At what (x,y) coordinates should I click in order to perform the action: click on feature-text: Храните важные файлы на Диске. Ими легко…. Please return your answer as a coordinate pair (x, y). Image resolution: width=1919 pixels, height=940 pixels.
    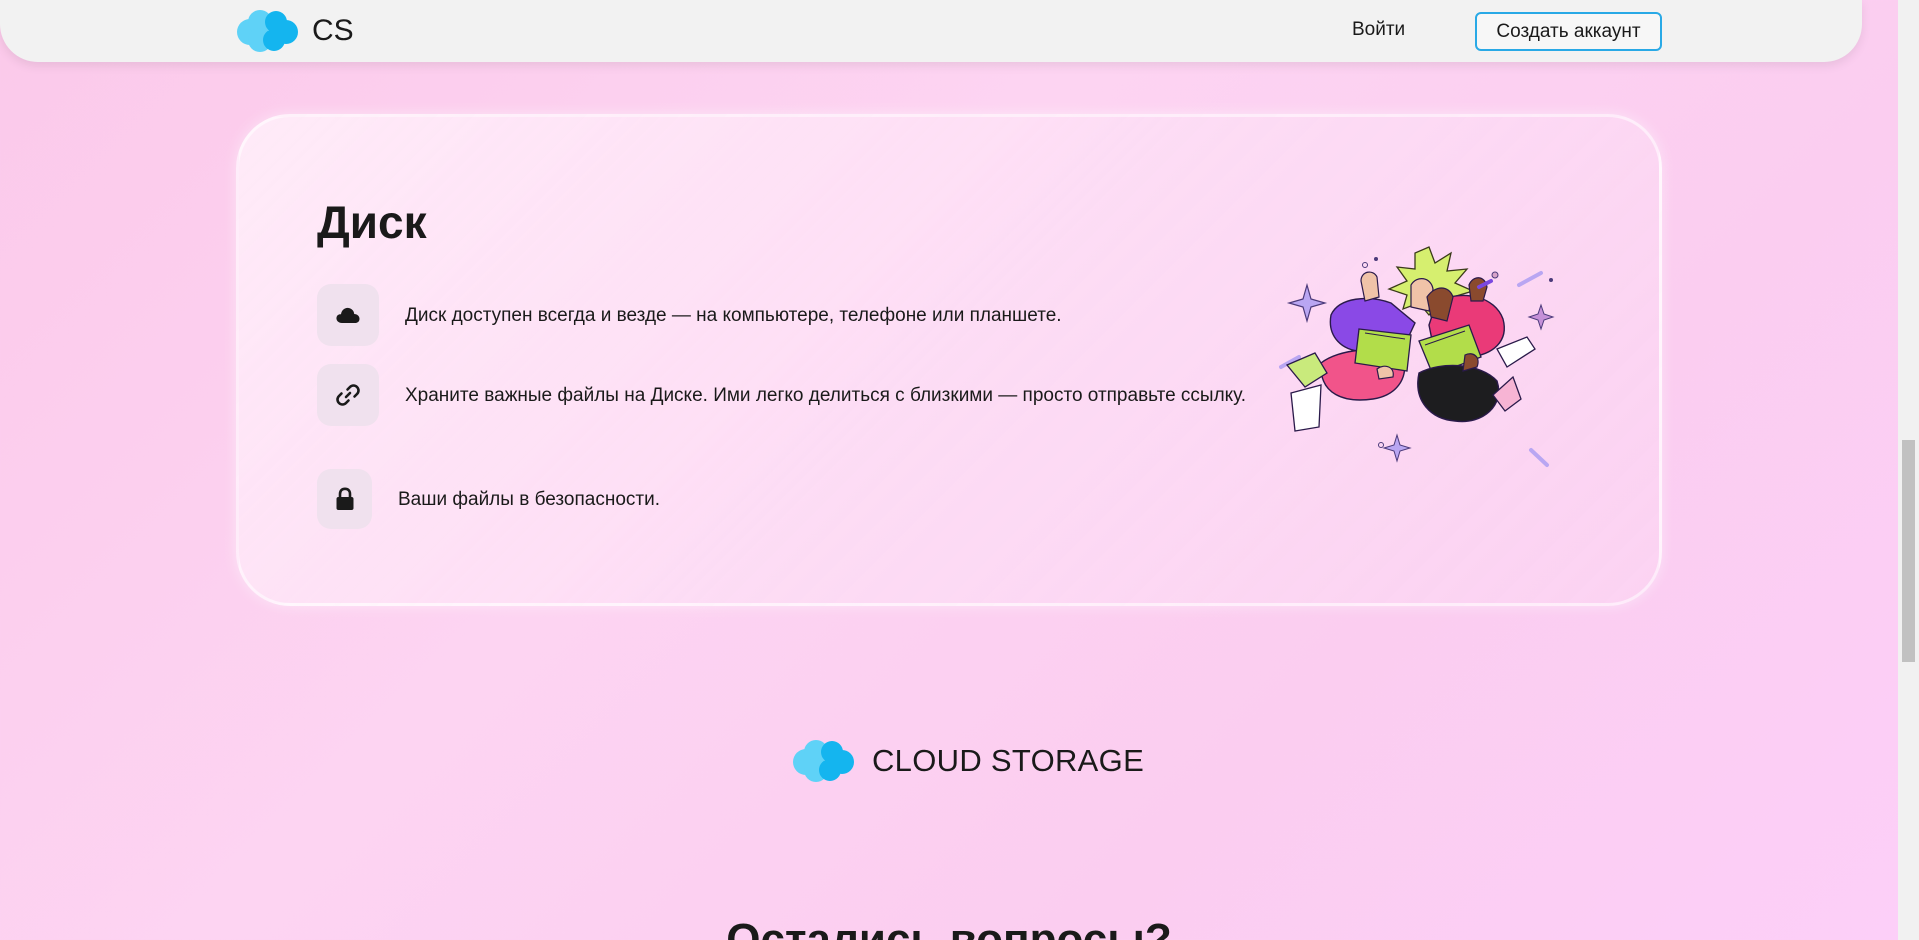
    Looking at the image, I should click on (826, 395).